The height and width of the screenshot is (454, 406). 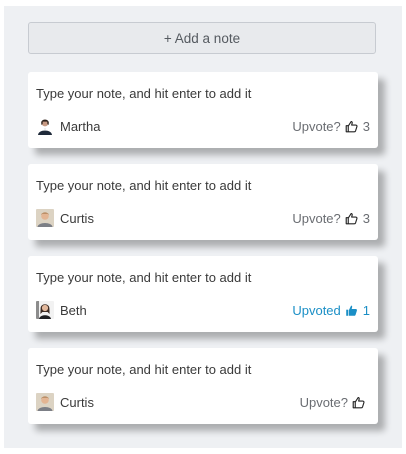 What do you see at coordinates (45, 310) in the screenshot?
I see `beth-avatar` at bounding box center [45, 310].